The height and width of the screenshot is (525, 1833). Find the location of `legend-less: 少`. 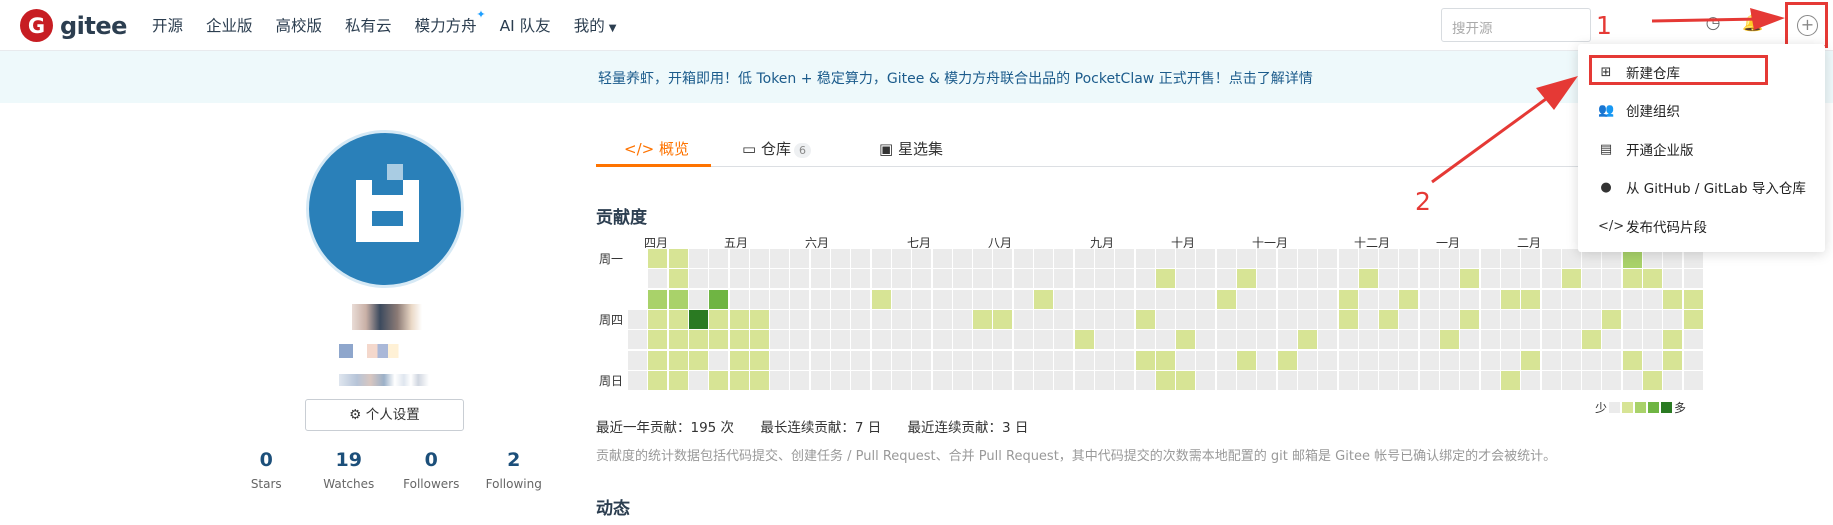

legend-less: 少 is located at coordinates (1601, 408).